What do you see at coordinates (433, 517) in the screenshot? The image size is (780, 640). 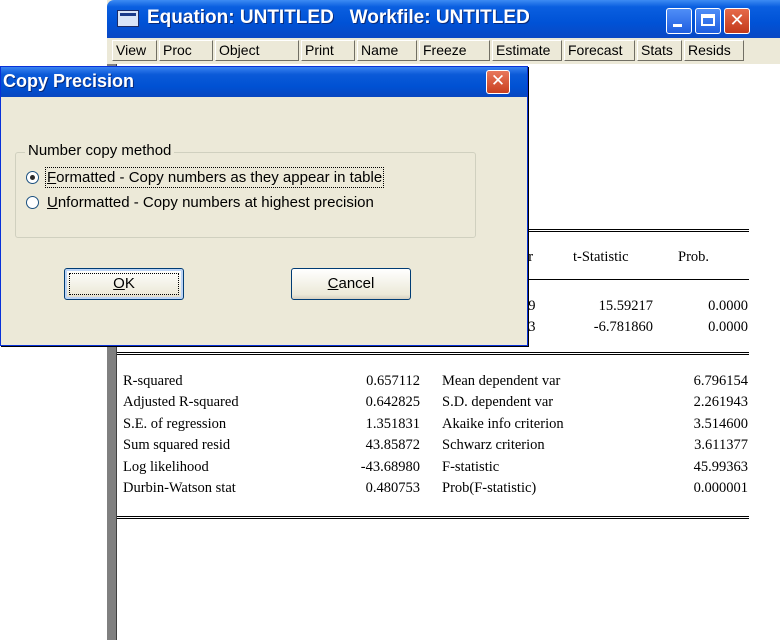 I see `stats-bottom-rule` at bounding box center [433, 517].